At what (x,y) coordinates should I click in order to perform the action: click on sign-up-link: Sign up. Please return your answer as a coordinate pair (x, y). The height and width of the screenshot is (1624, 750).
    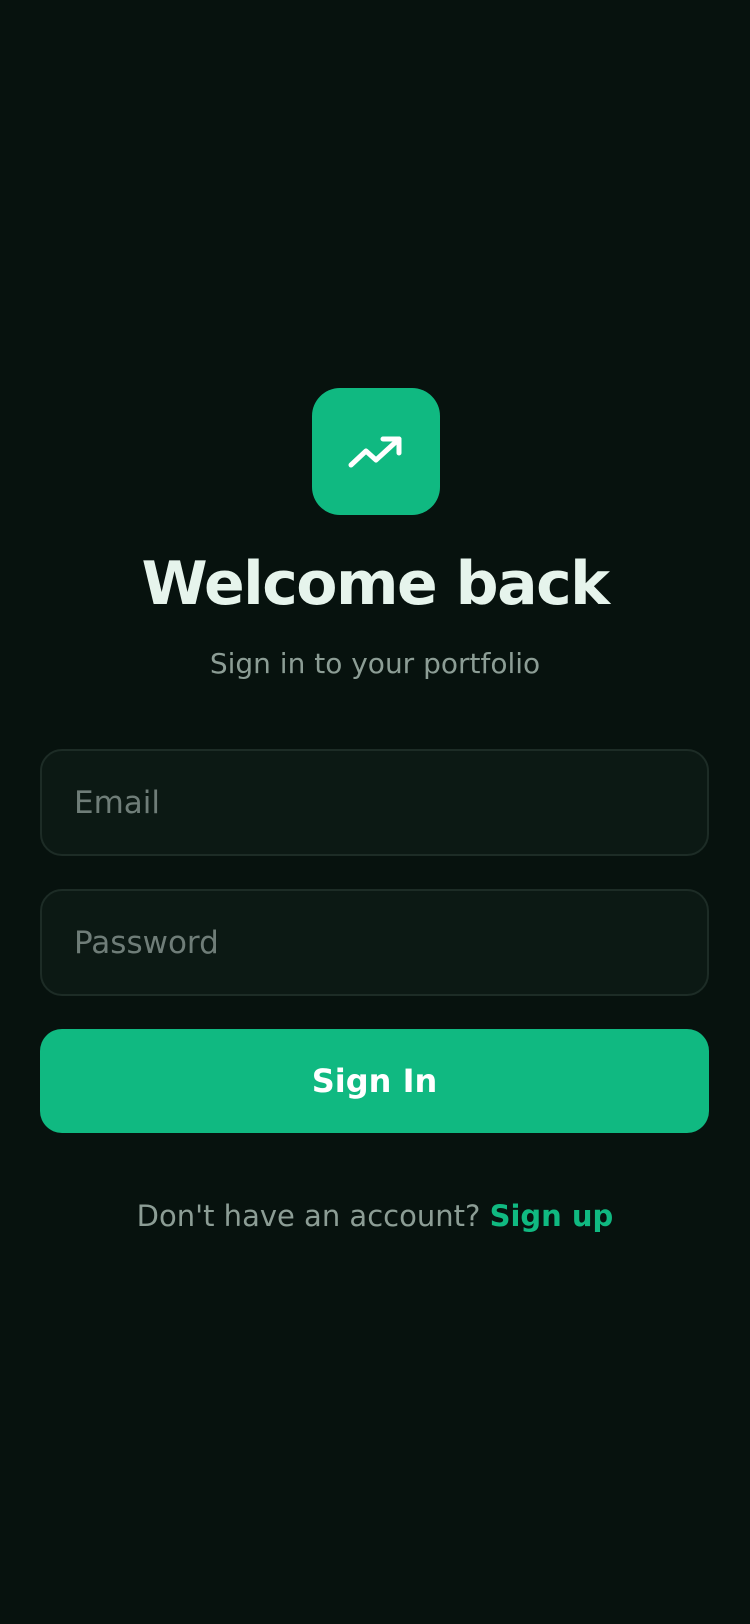
    Looking at the image, I should click on (552, 1216).